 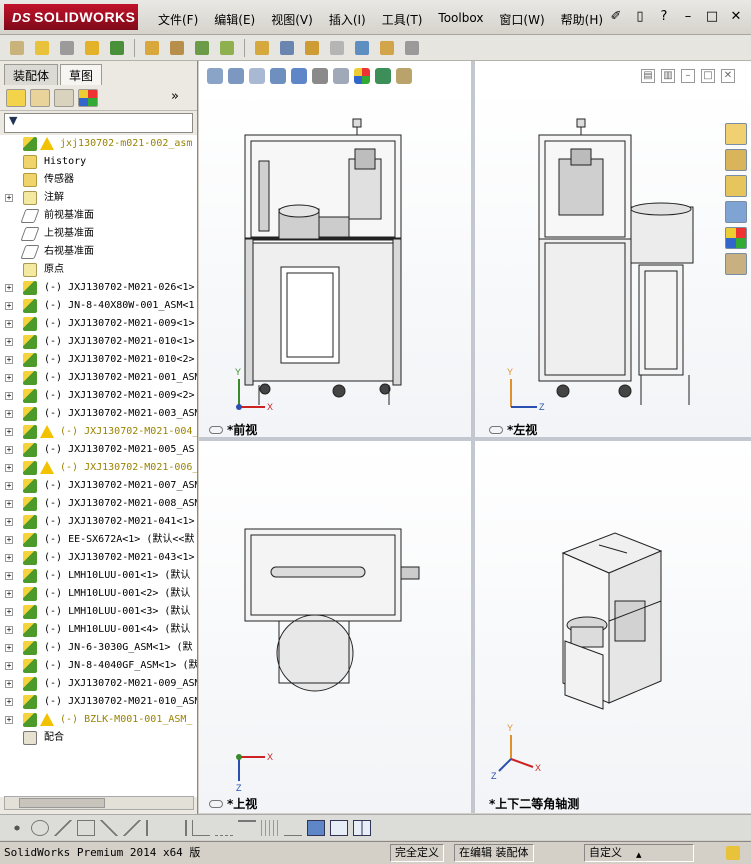 I want to click on restore-viewport-icon: □, so click(x=708, y=76).